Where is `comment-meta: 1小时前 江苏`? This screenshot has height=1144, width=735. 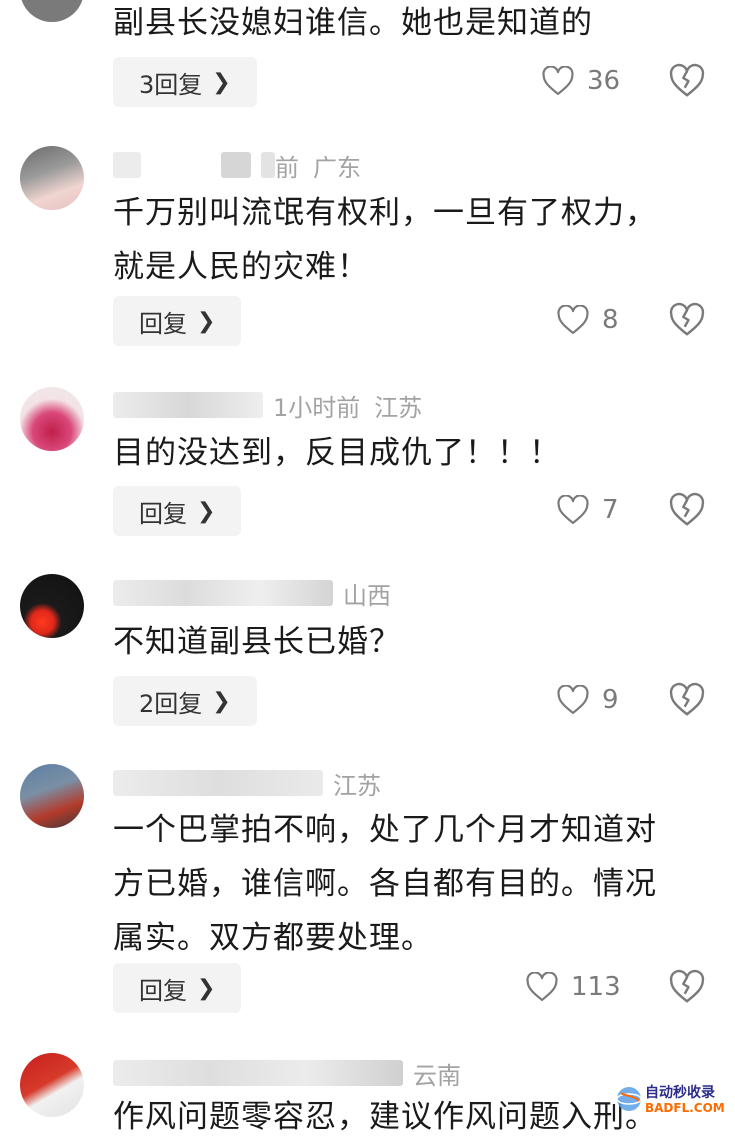 comment-meta: 1小时前 江苏 is located at coordinates (274, 406).